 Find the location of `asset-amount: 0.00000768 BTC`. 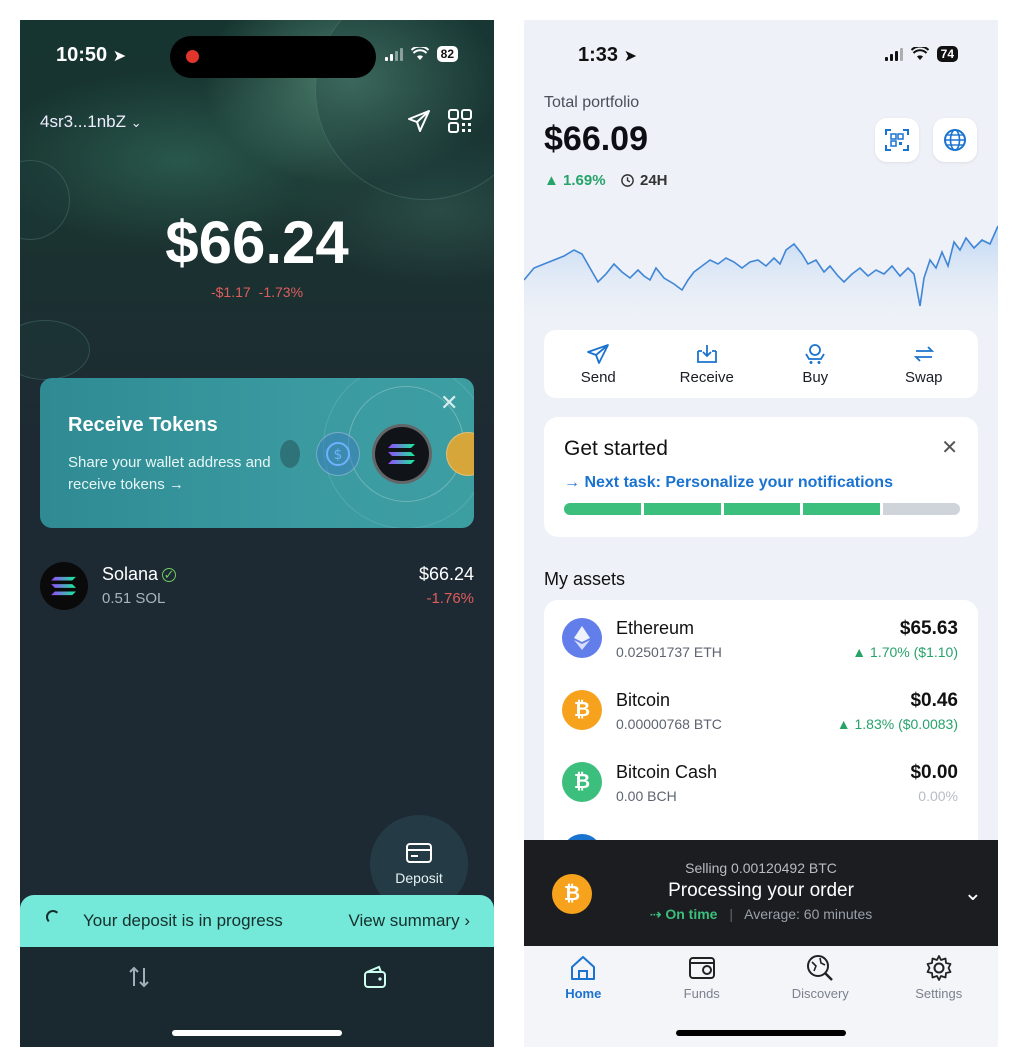

asset-amount: 0.00000768 BTC is located at coordinates (669, 724).